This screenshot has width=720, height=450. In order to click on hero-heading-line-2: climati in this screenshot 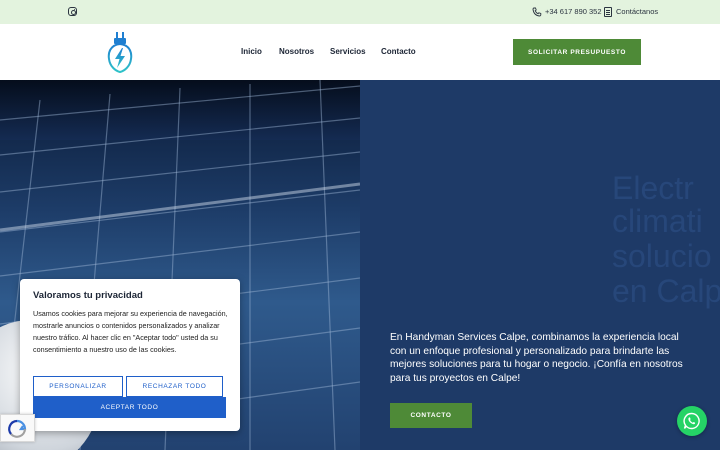, I will do `click(657, 221)`.